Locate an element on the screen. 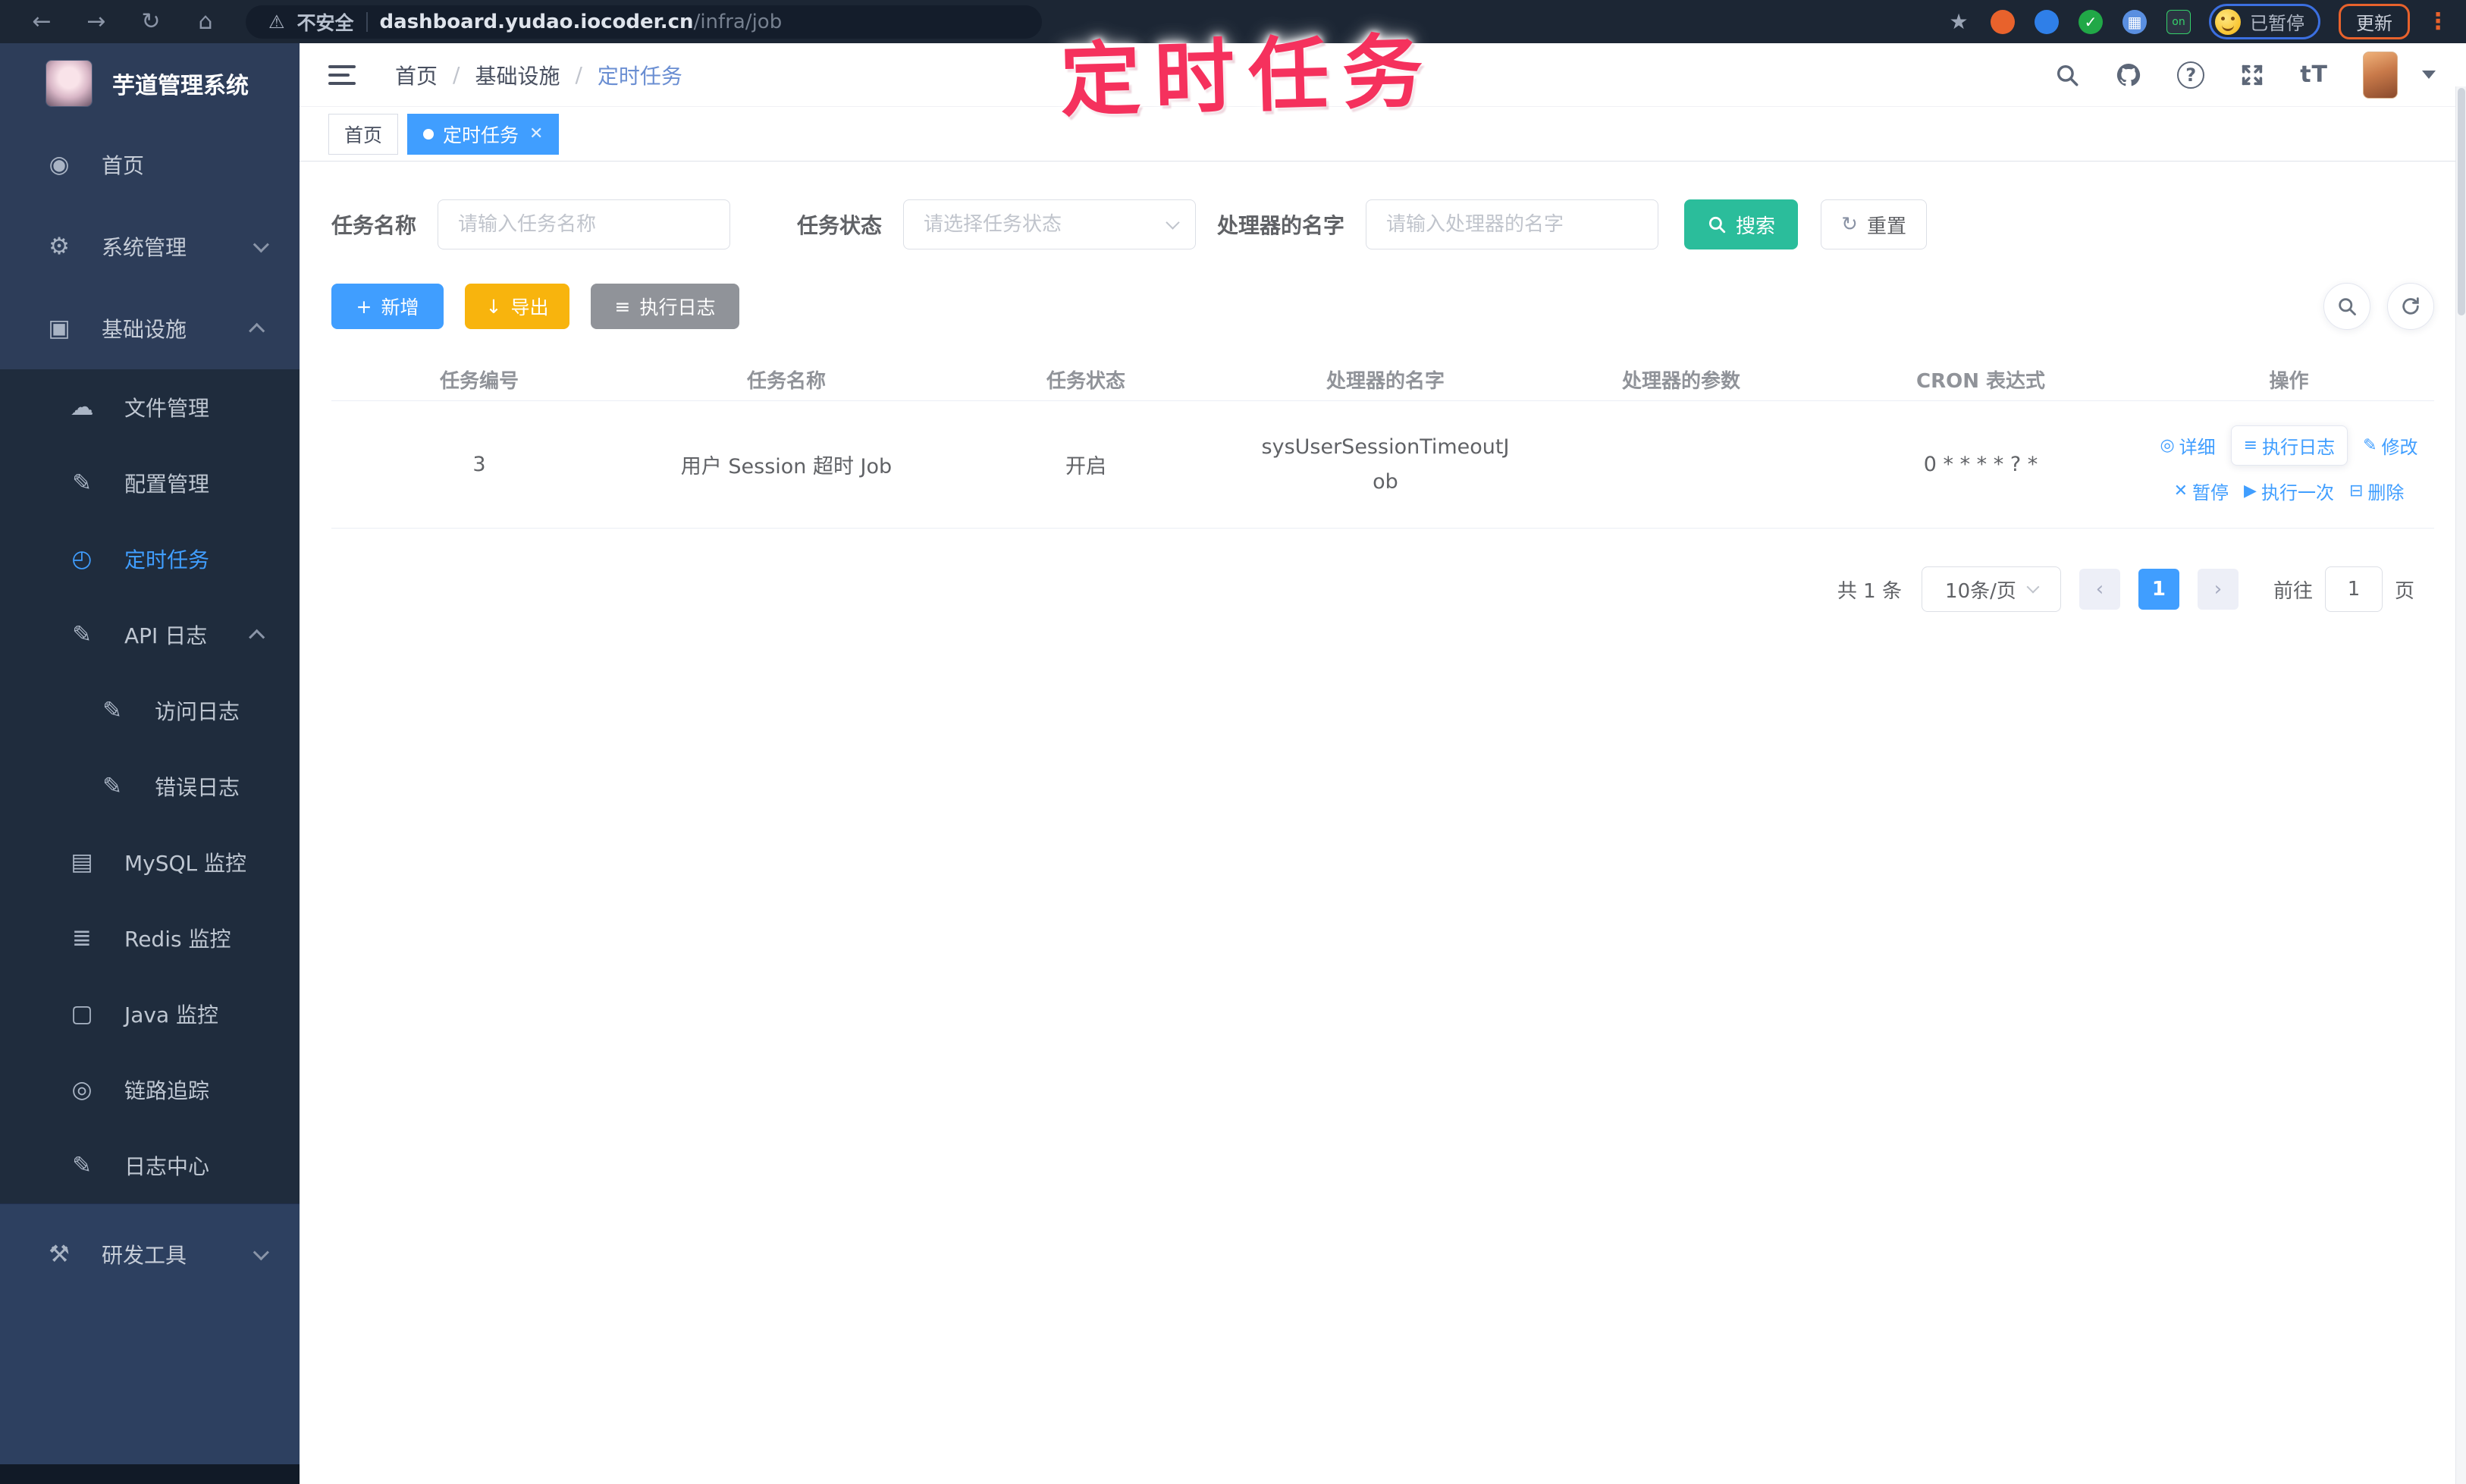 This screenshot has height=1484, width=2466. col-actions: 操作 is located at coordinates (2289, 381).